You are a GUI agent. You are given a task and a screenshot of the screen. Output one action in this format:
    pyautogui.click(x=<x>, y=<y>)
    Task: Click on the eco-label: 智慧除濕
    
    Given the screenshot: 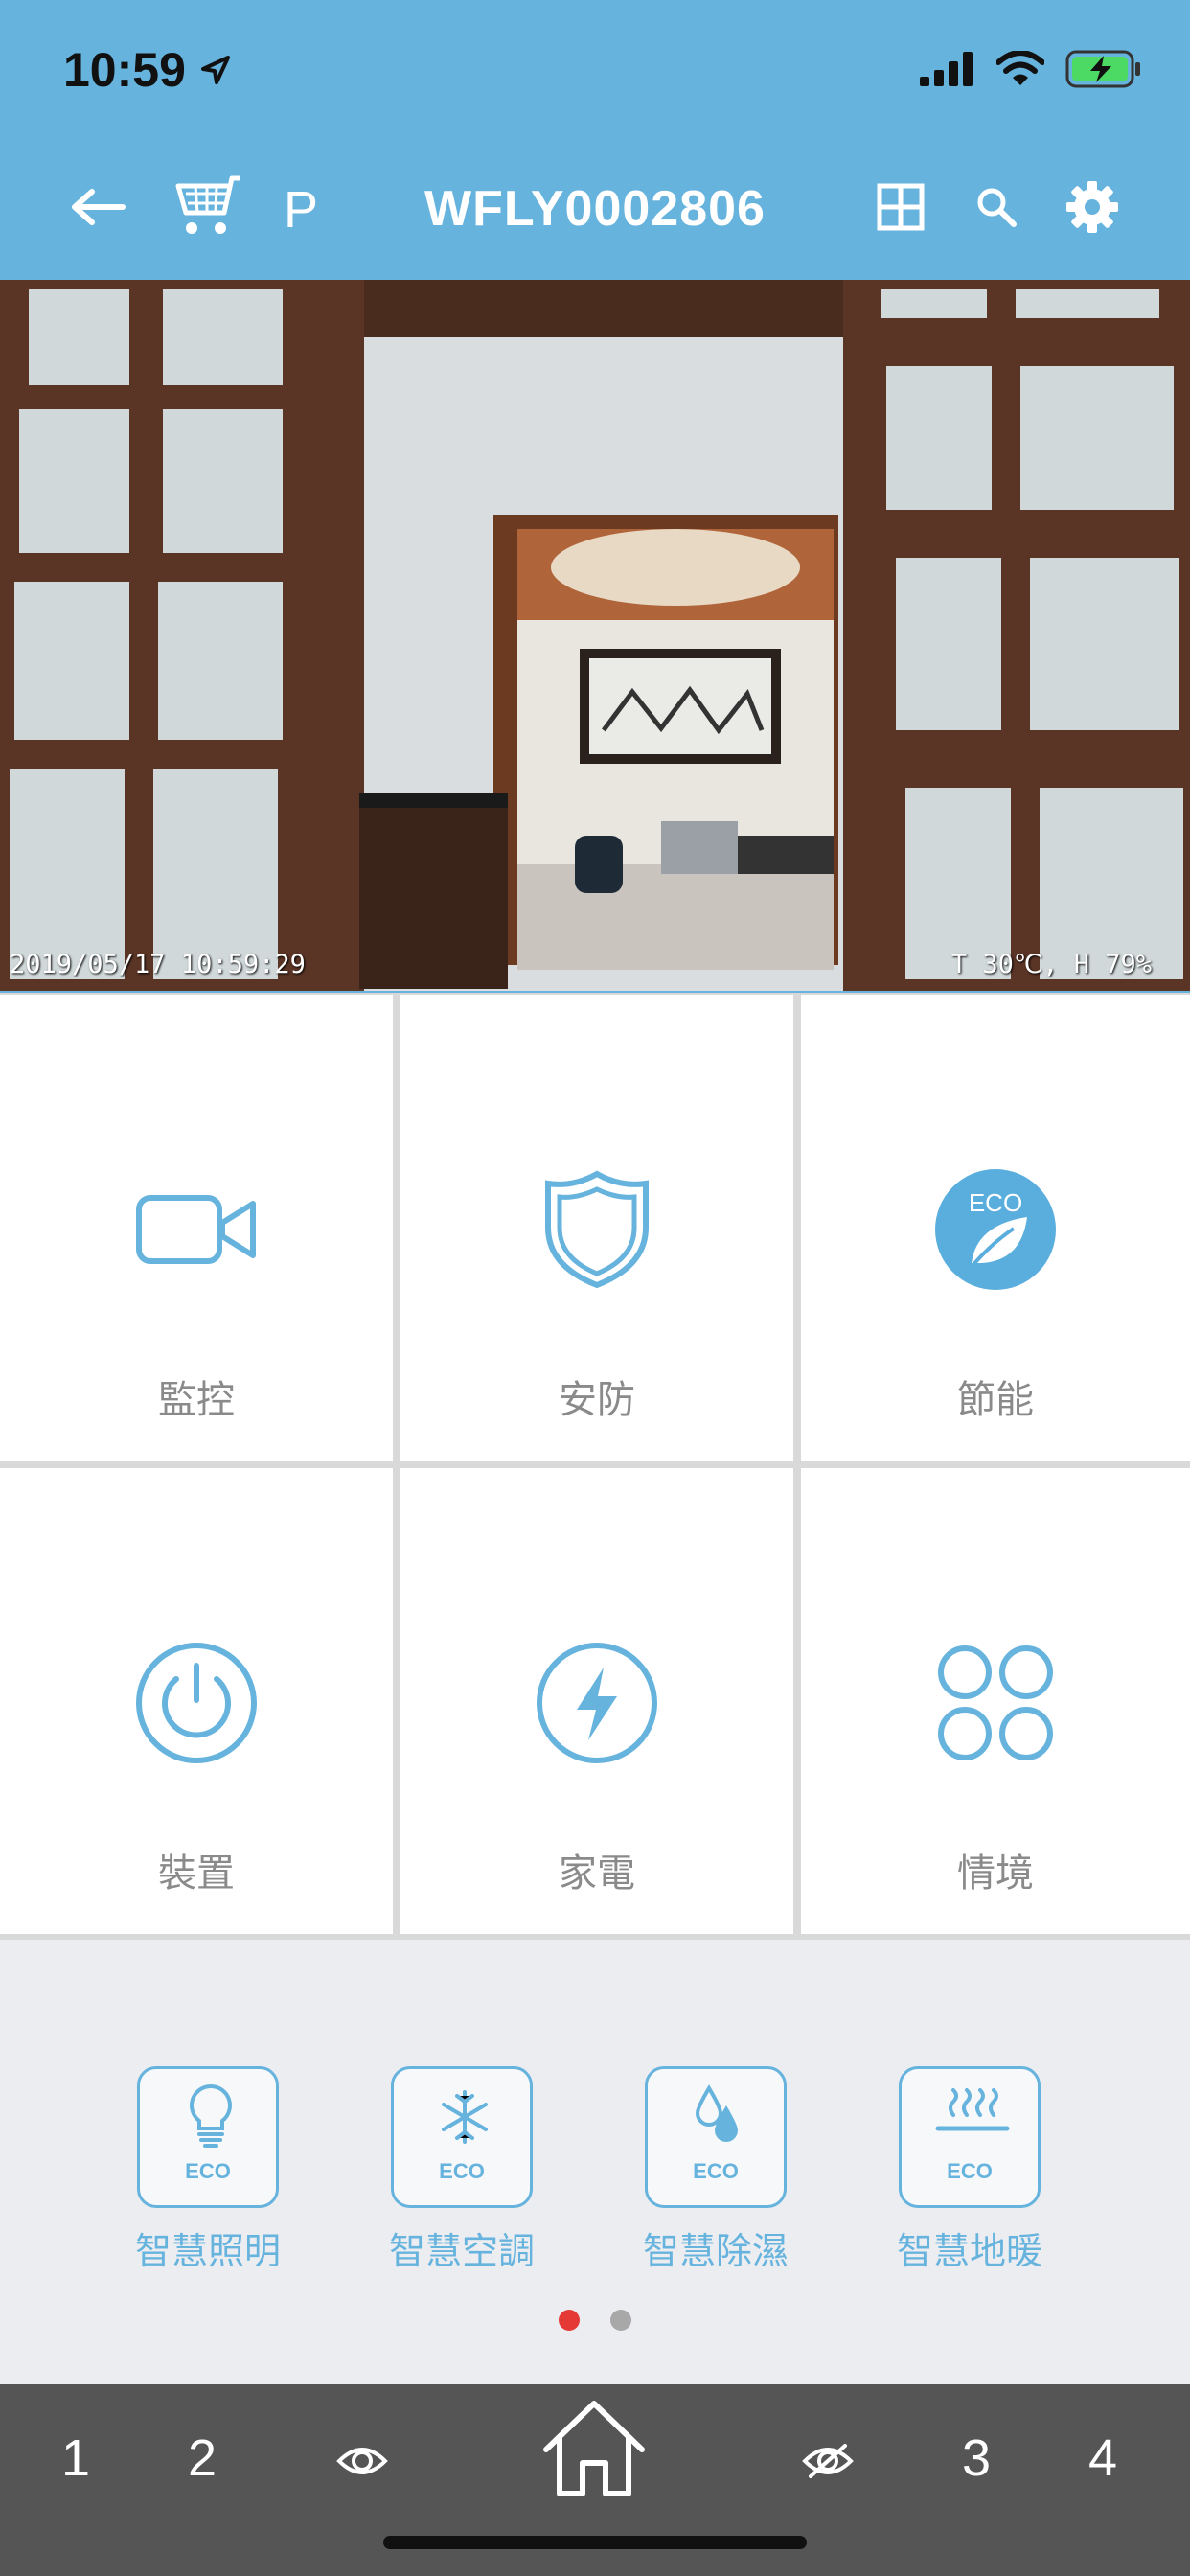 What is the action you would take?
    pyautogui.click(x=716, y=2252)
    